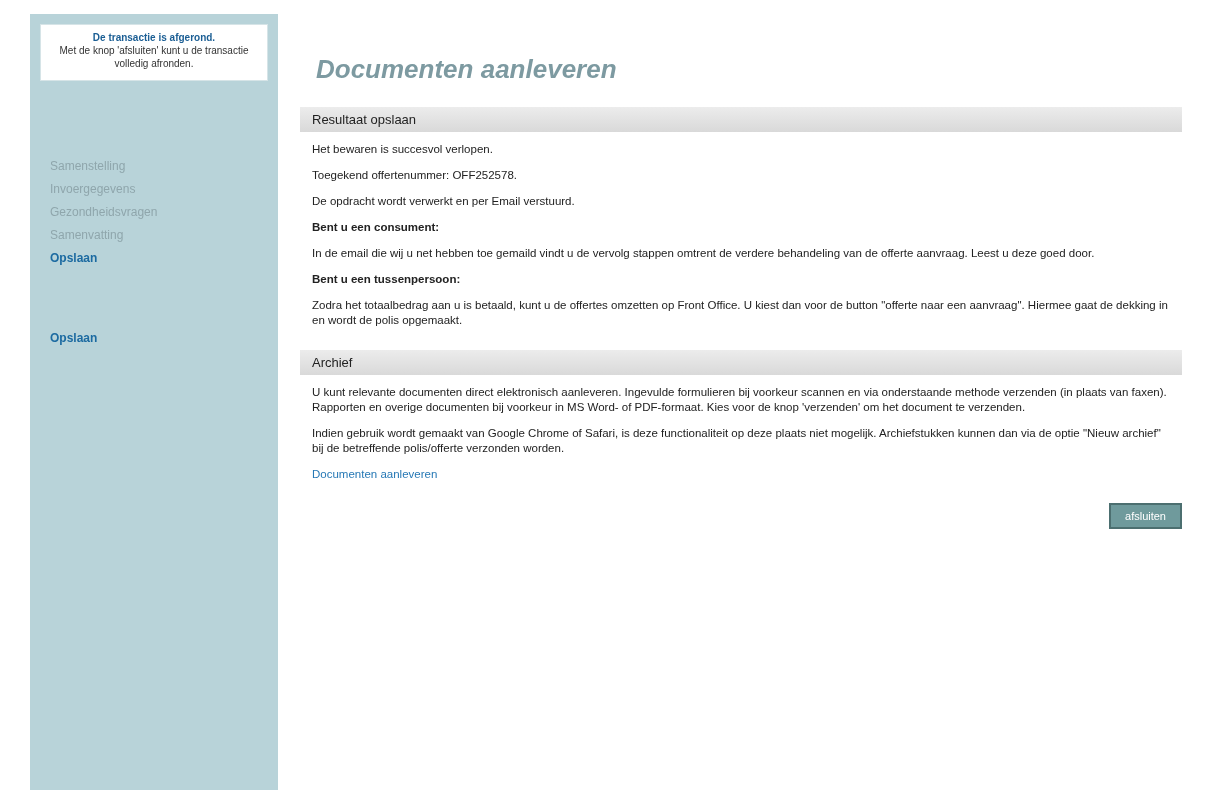  What do you see at coordinates (376, 227) in the screenshot?
I see `subheading: Bent u een consument:` at bounding box center [376, 227].